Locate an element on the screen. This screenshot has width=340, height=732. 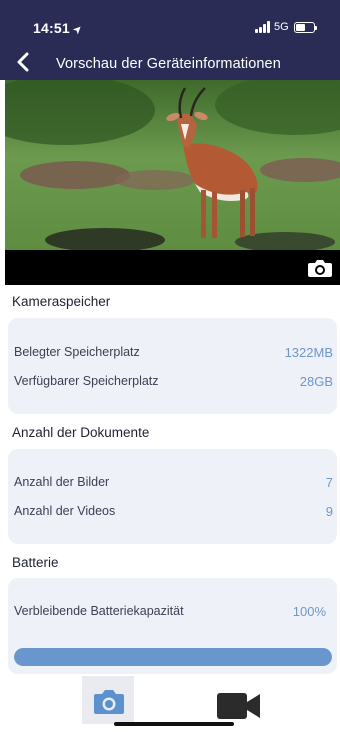
tab-photos is located at coordinates (108, 700).